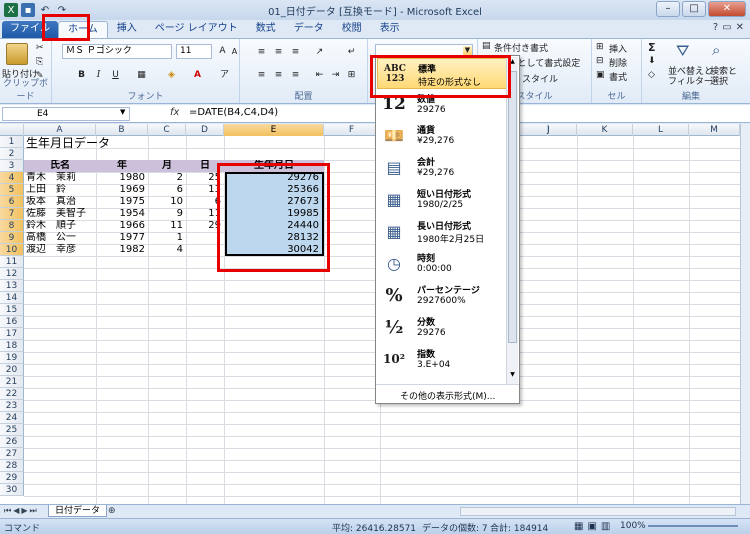  What do you see at coordinates (12, 346) in the screenshot?
I see `row-header: 18` at bounding box center [12, 346].